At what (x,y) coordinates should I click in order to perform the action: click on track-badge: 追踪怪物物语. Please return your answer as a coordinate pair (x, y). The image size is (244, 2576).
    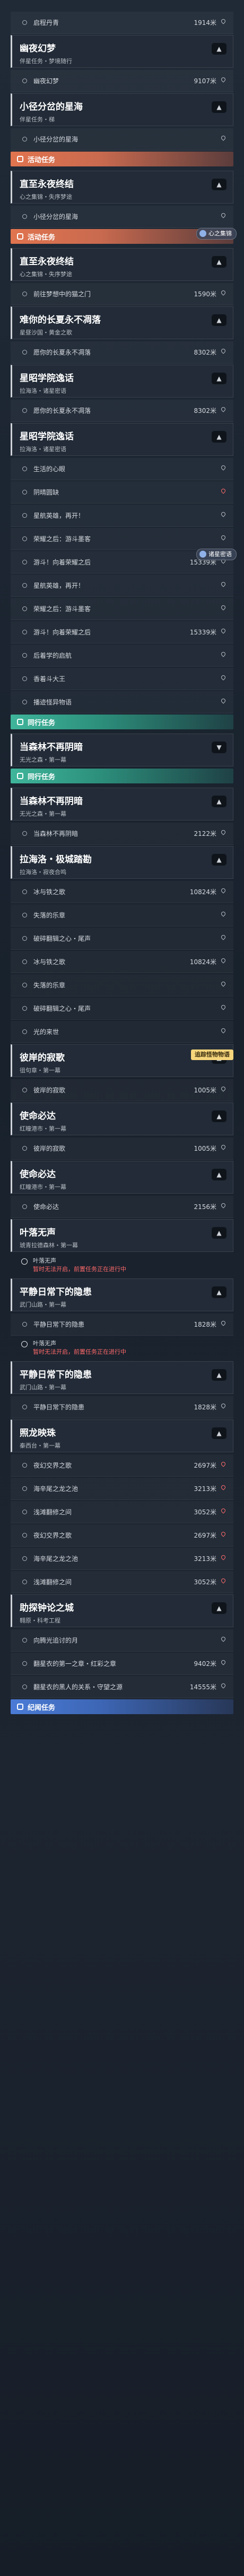
    Looking at the image, I should click on (212, 1054).